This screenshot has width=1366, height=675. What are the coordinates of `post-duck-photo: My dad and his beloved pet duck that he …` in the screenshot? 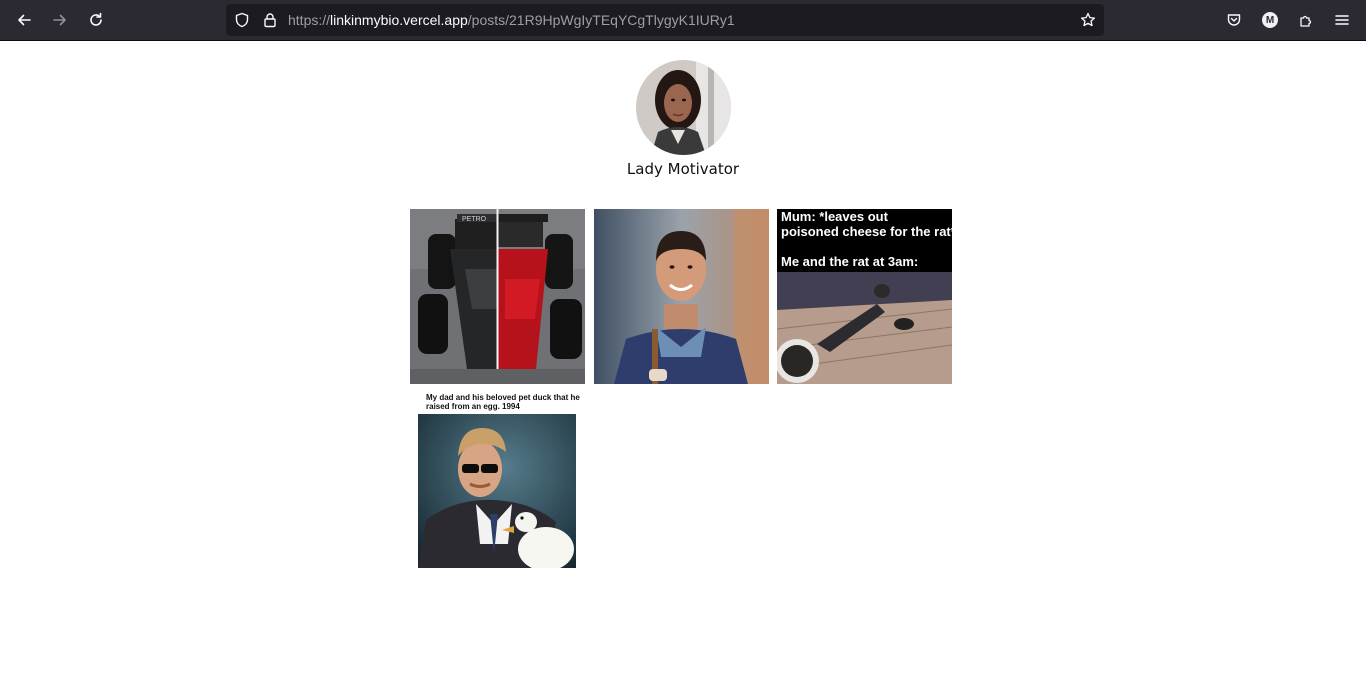 It's located at (497, 480).